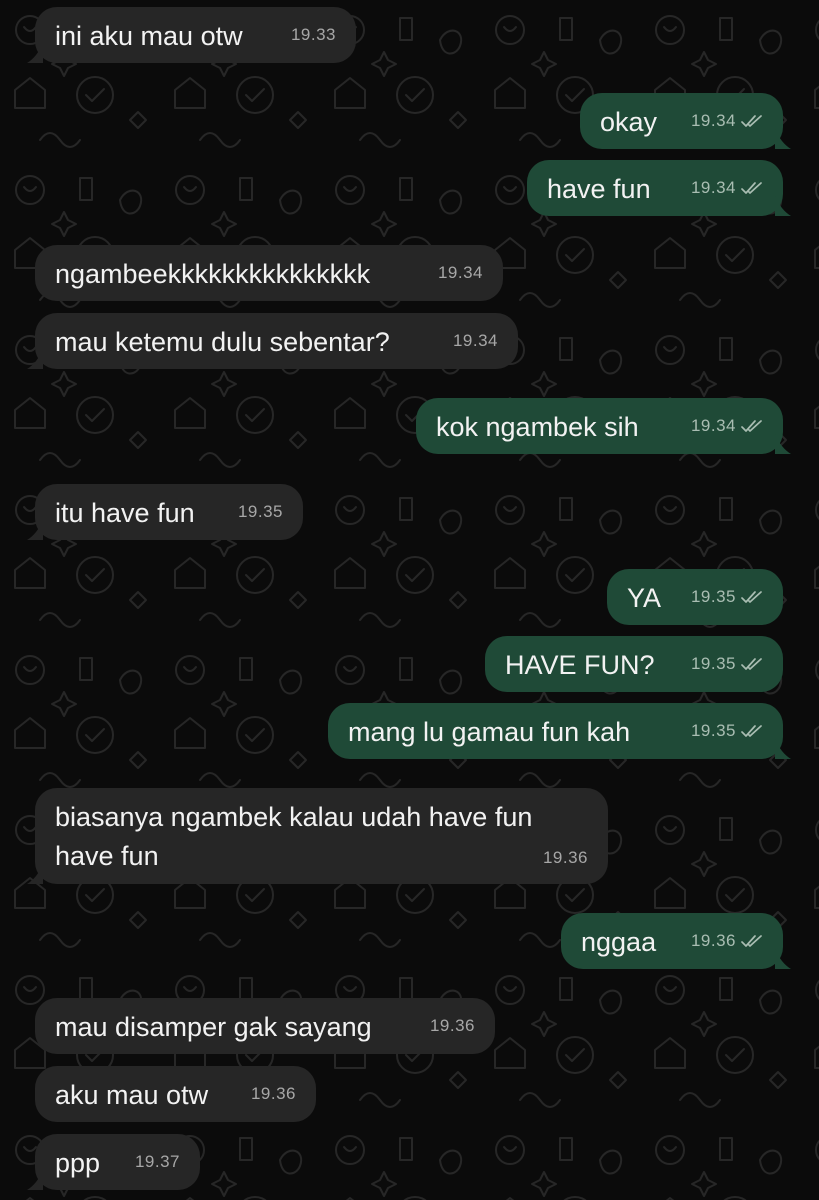  I want to click on message-text: kok ngambek sih, so click(537, 427).